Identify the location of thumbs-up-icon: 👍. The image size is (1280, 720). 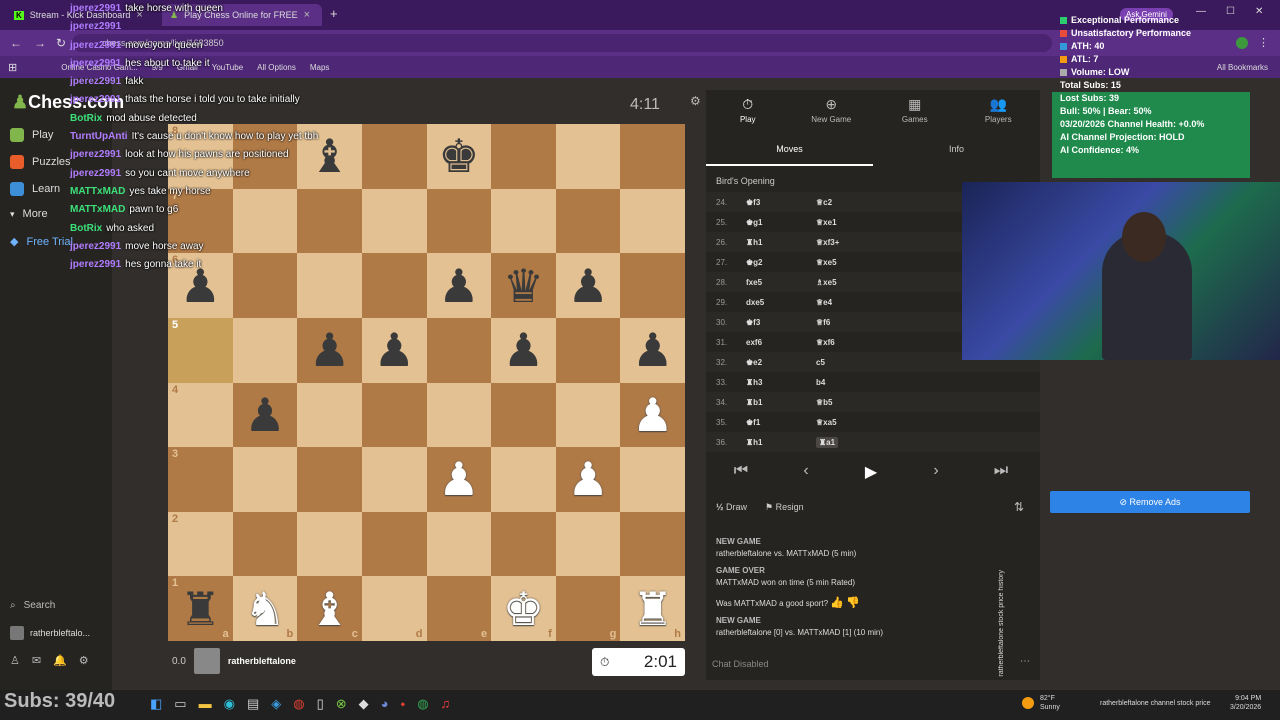
(837, 603).